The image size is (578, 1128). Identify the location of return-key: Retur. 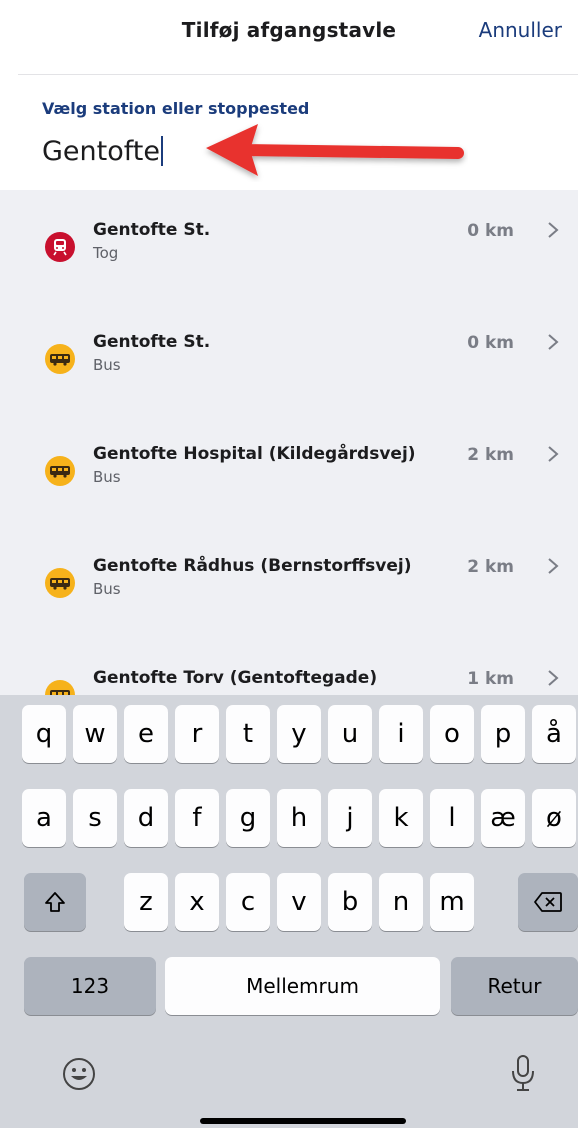
(514, 986).